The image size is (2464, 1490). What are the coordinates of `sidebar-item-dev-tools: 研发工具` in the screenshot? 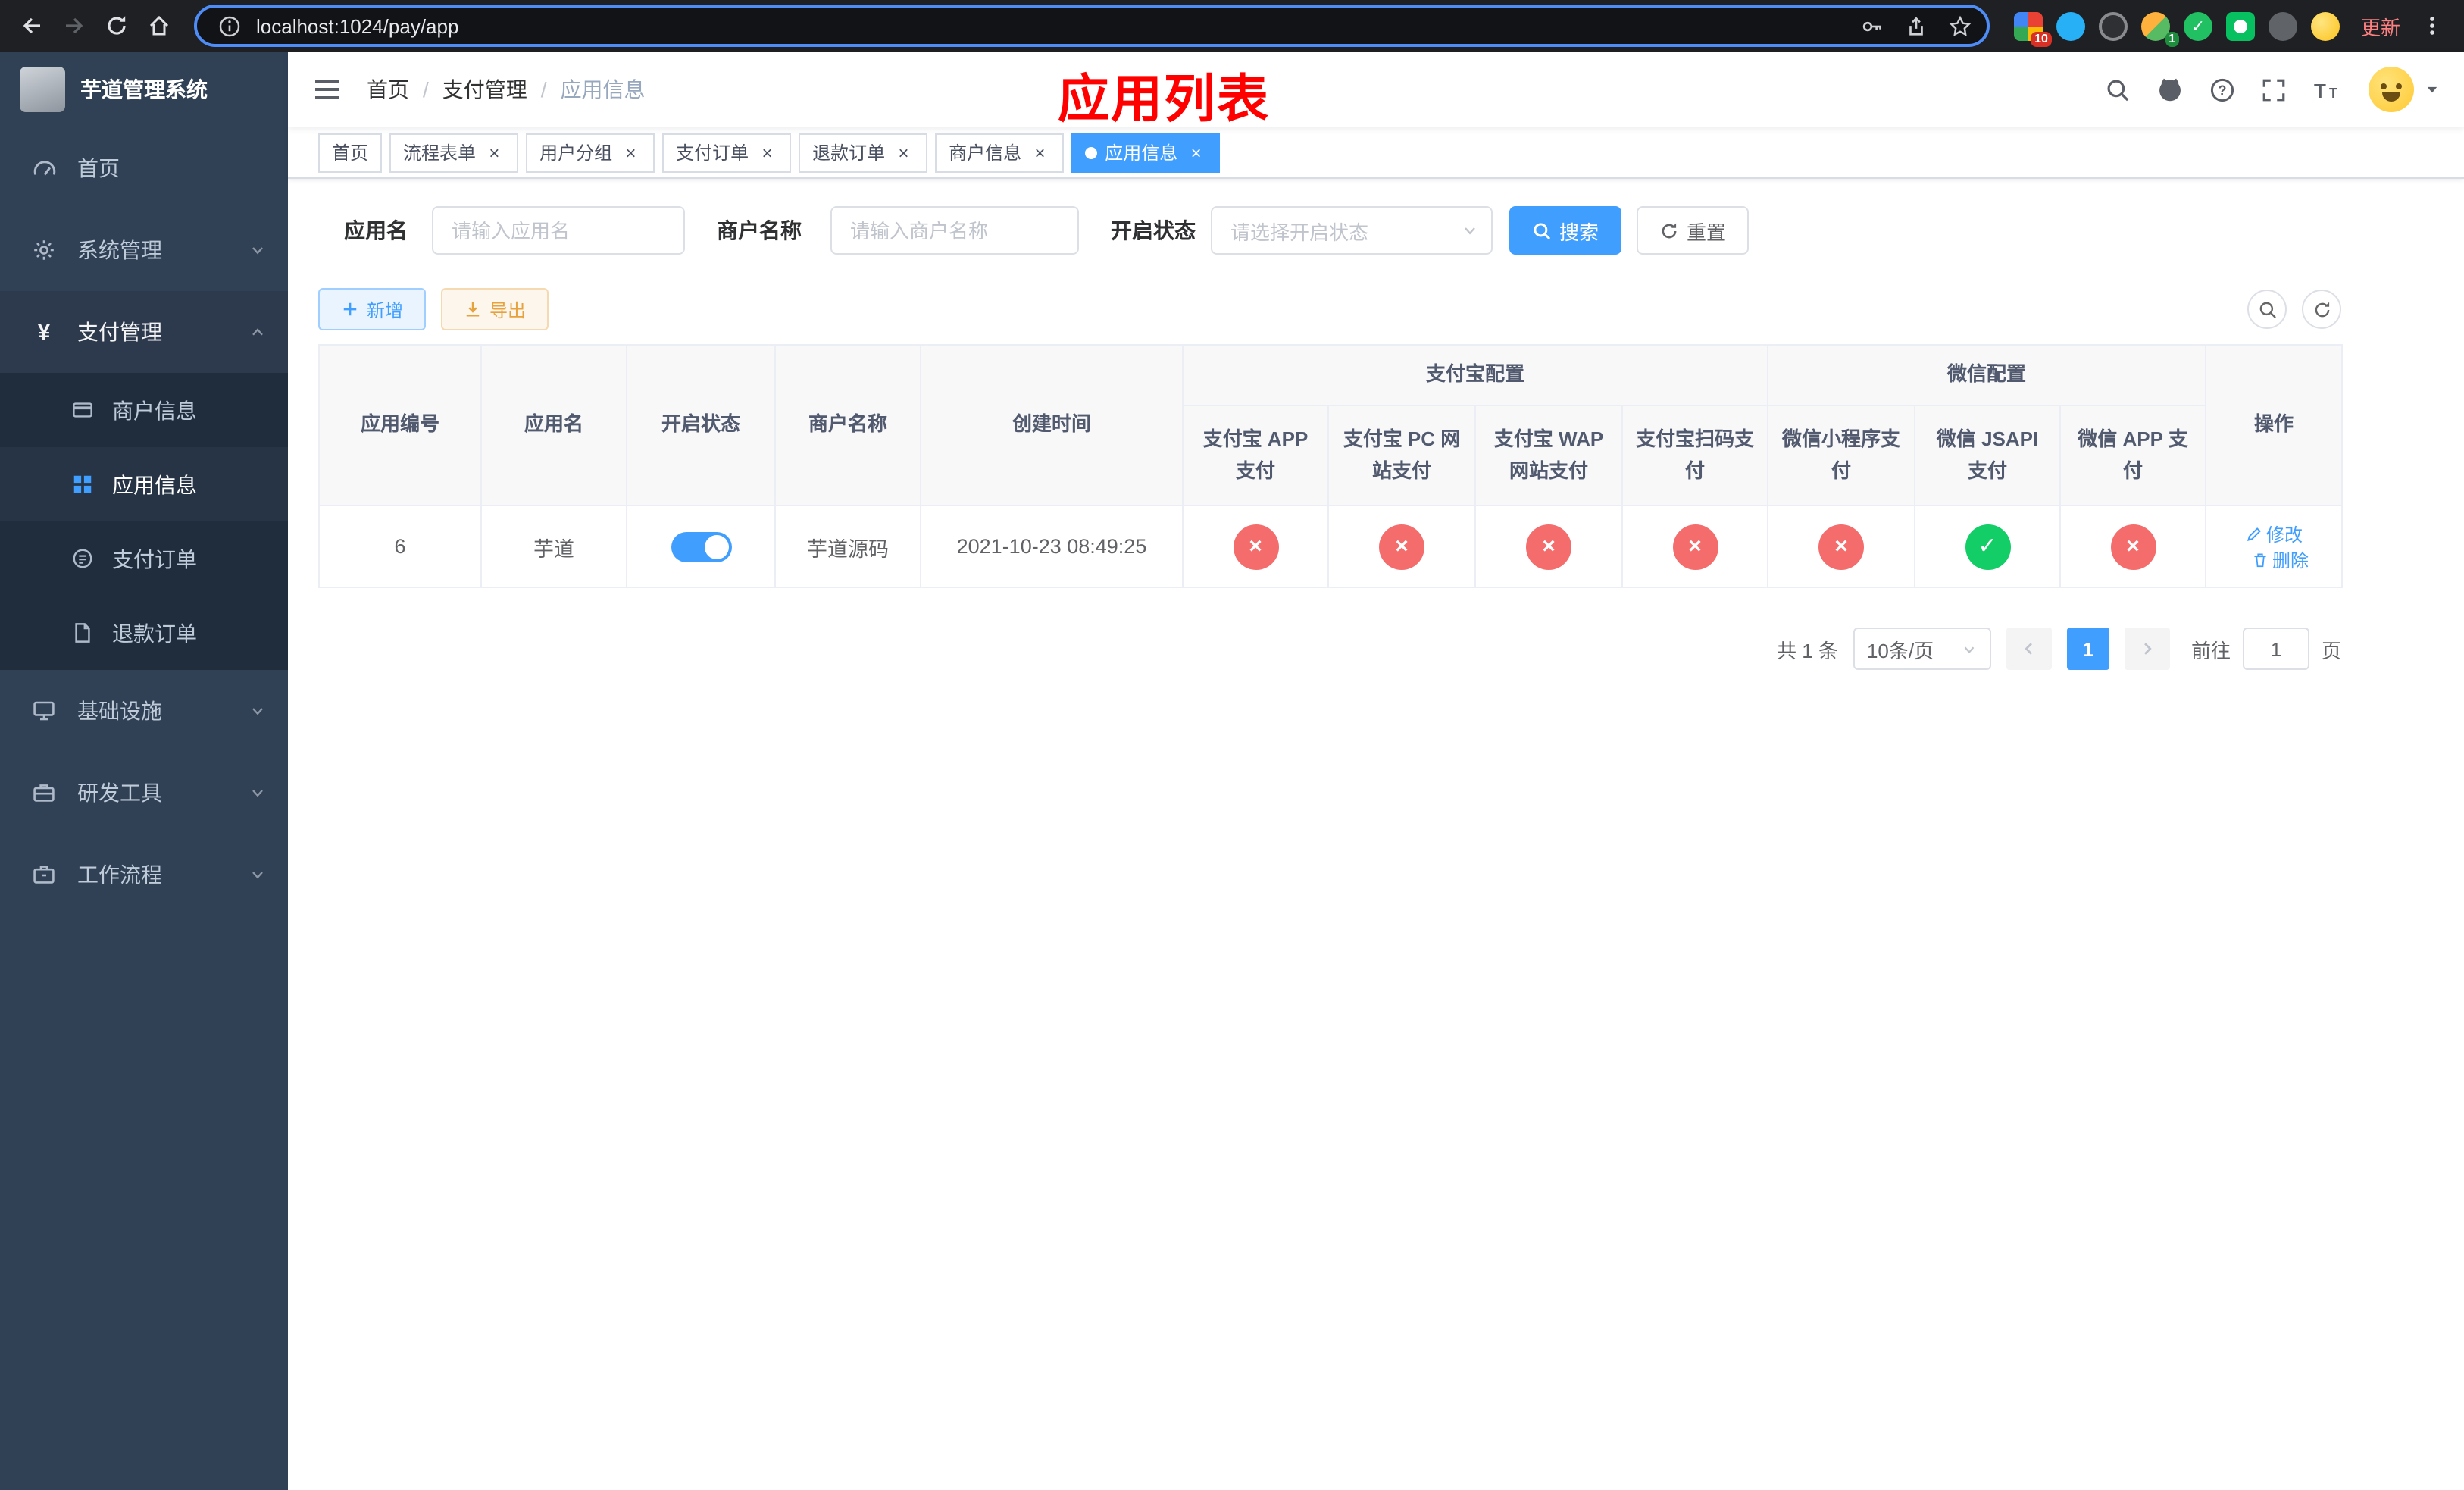 It's located at (144, 793).